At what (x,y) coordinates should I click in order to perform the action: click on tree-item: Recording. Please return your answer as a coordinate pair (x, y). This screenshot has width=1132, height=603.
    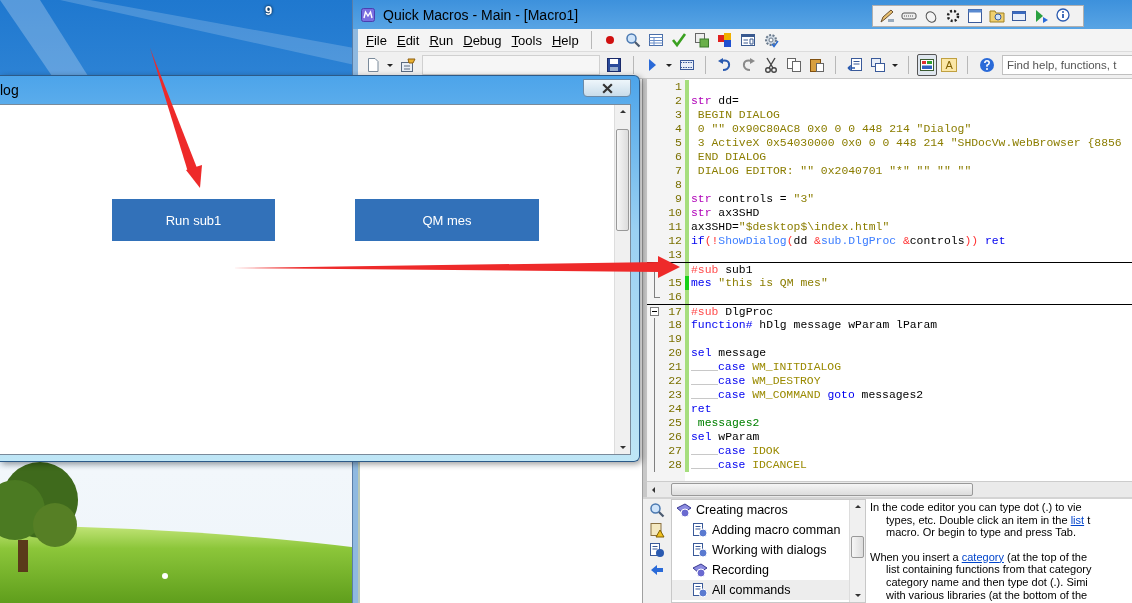
    Looking at the image, I should click on (760, 570).